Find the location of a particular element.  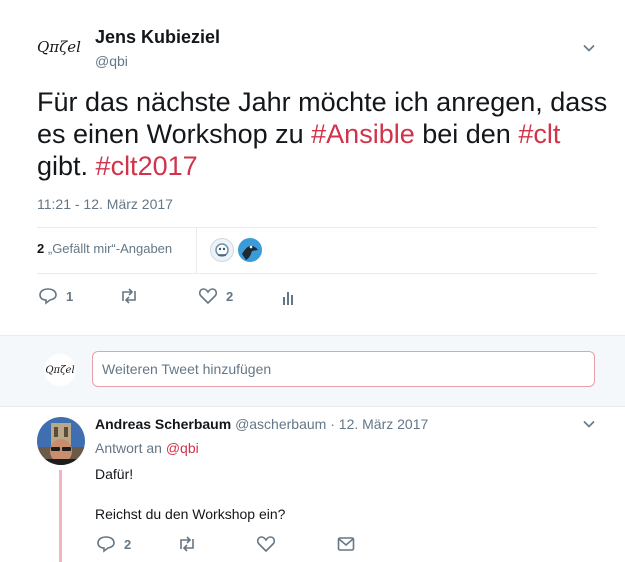

analytics-icon is located at coordinates (288, 297).